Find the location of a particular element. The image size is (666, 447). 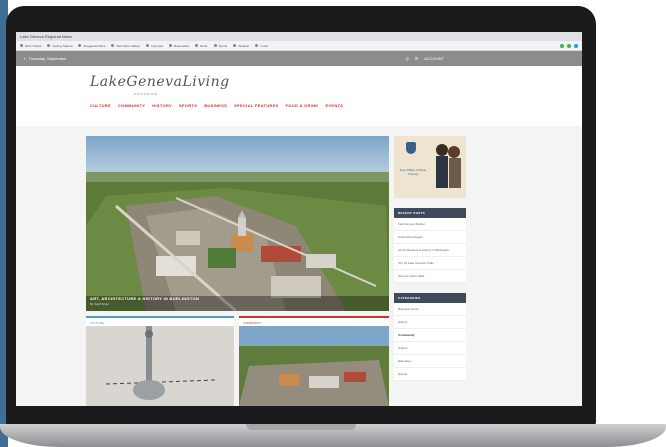

category-link: Culture is located at coordinates (430, 348).